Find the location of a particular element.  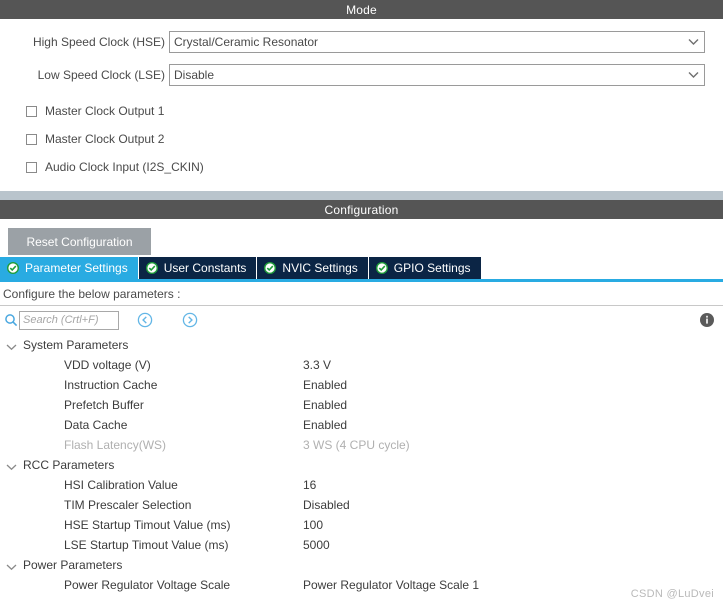

param-name: Data Cache is located at coordinates (96, 425).